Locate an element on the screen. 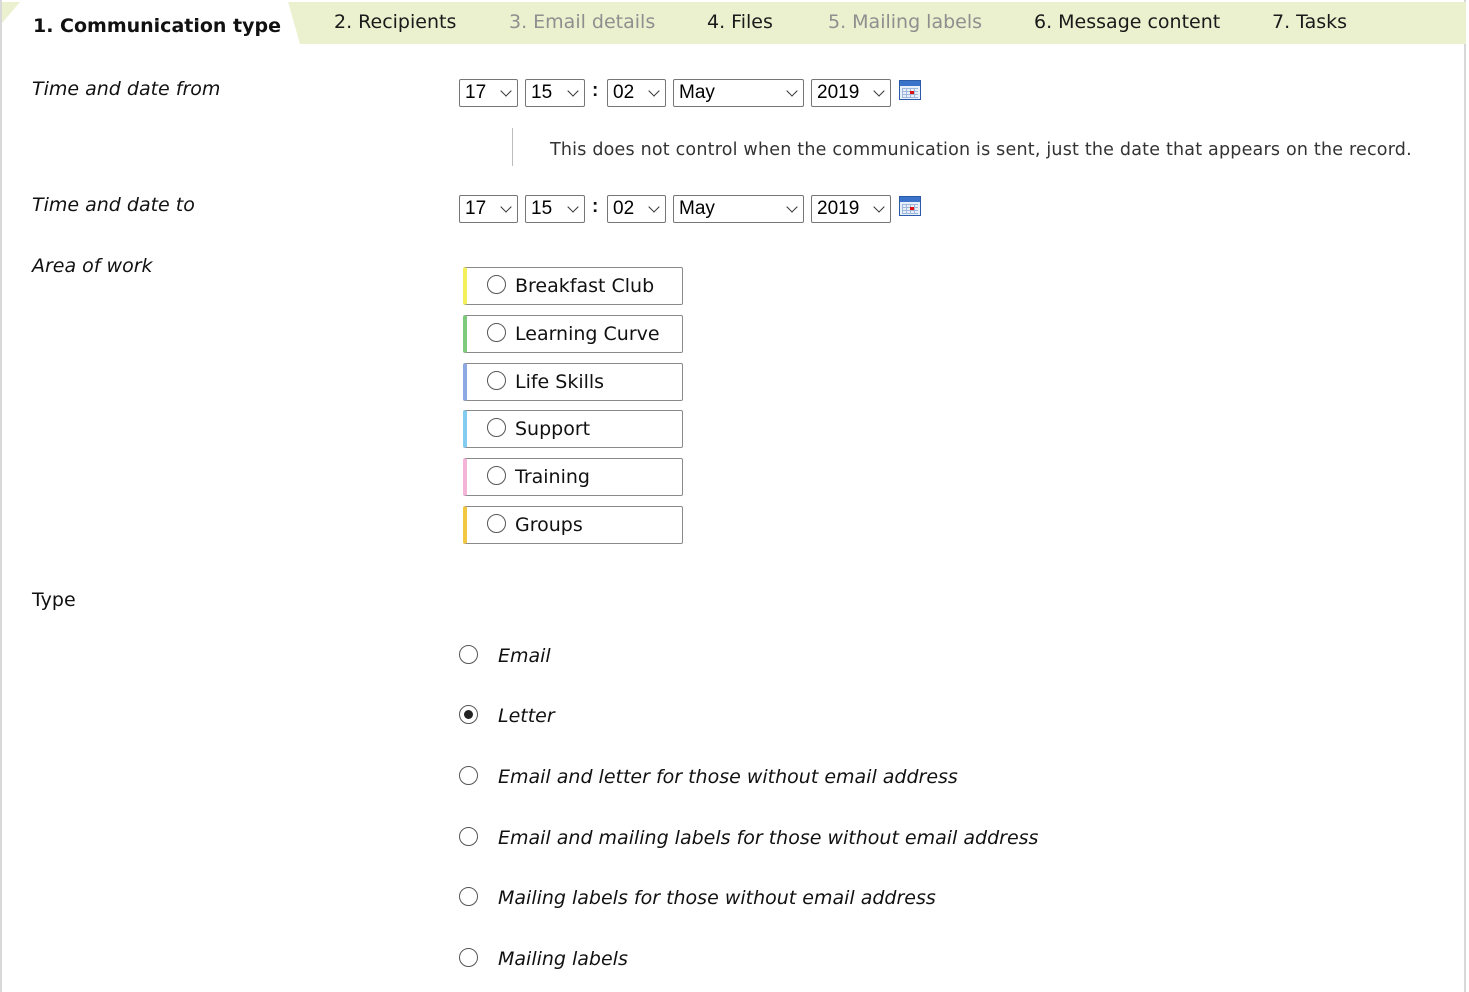 The height and width of the screenshot is (992, 1469). step-label: 5. Mailing labels is located at coordinates (905, 22).